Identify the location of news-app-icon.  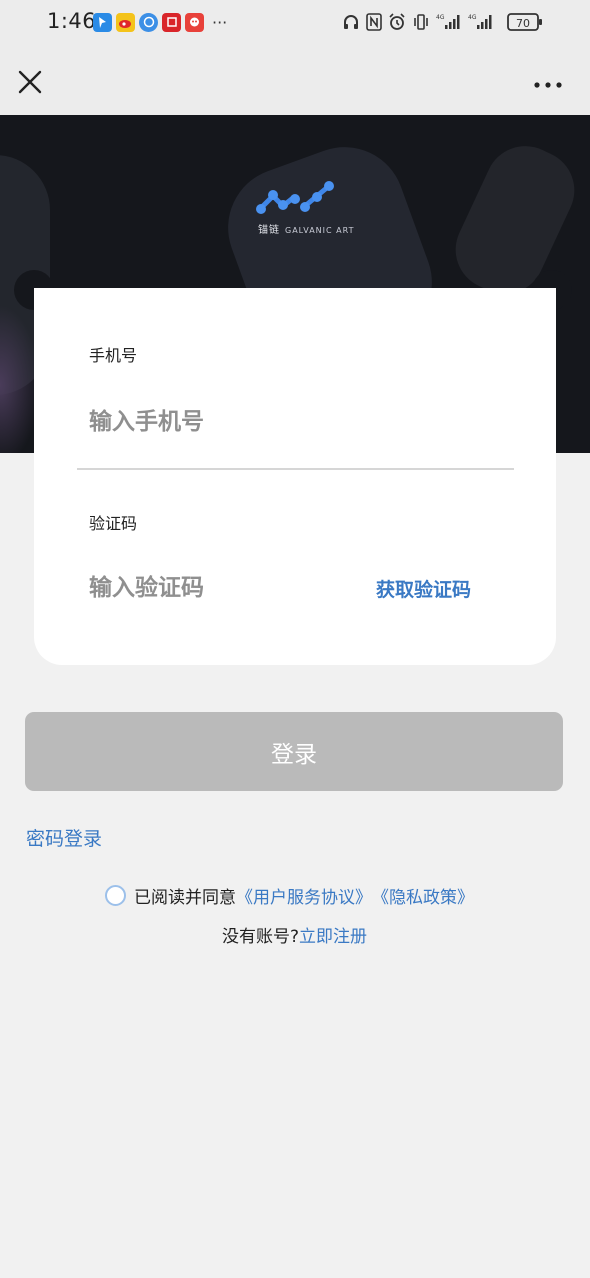
(171, 22).